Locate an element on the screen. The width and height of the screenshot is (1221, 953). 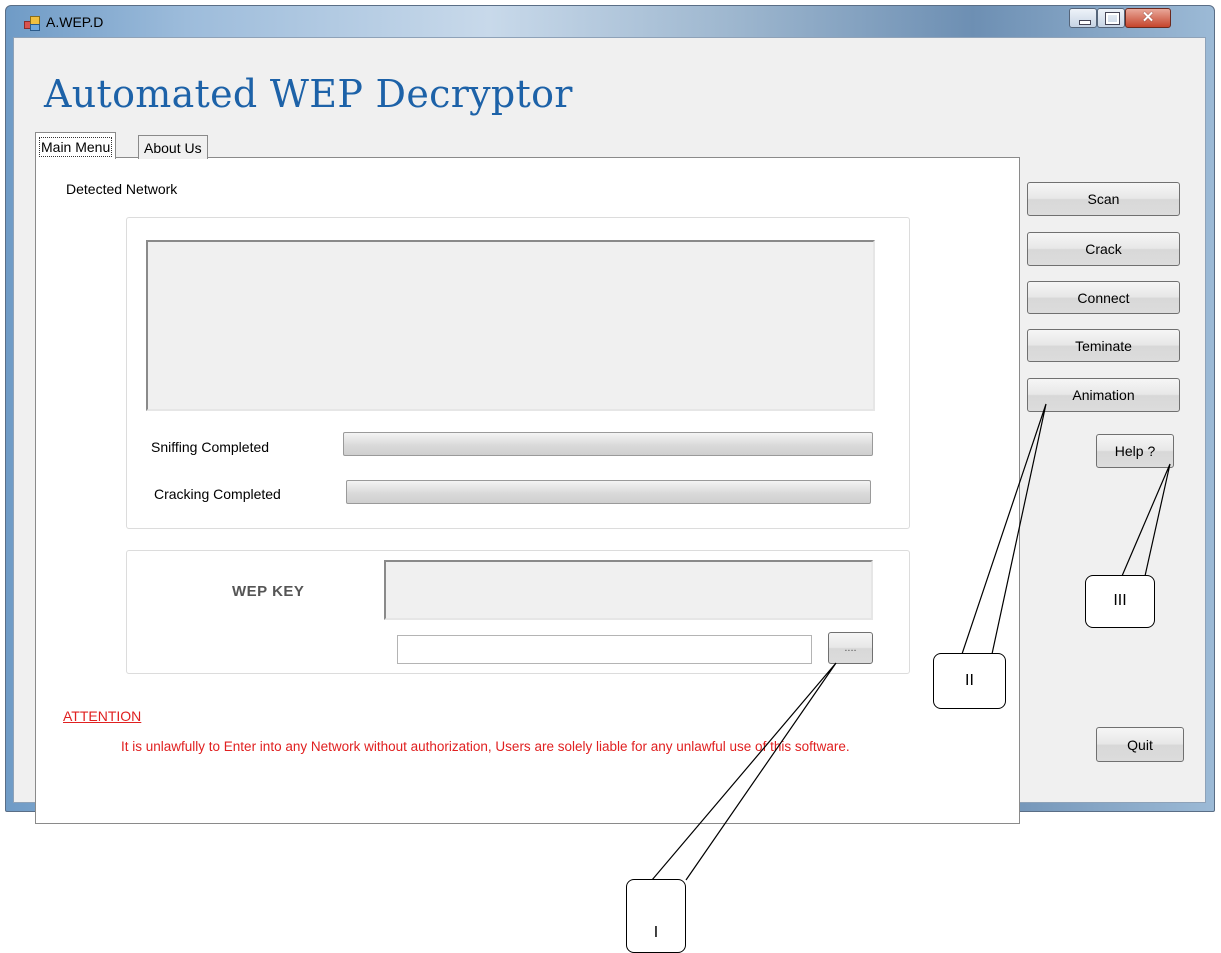
title-bar: A.WEP.D ✕ is located at coordinates (610, 22).